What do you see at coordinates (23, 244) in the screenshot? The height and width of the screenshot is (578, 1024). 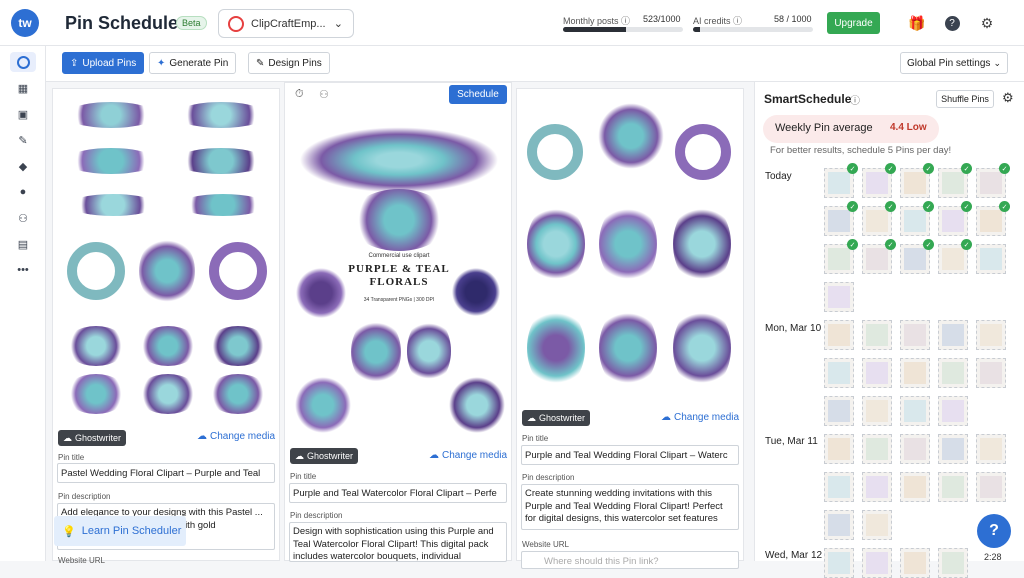 I see `analytics-icon: ▤` at bounding box center [23, 244].